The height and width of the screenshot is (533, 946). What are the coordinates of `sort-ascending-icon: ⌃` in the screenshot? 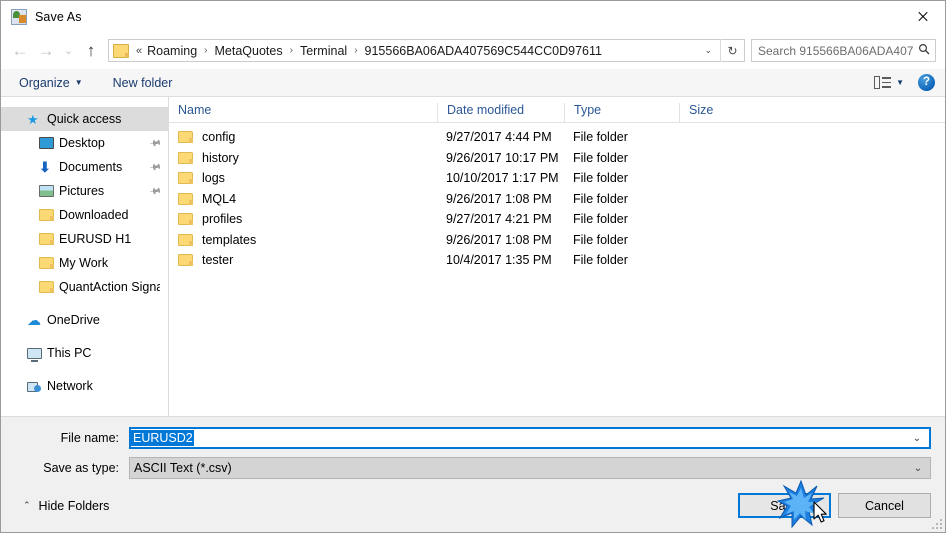 It's located at (301, 105).